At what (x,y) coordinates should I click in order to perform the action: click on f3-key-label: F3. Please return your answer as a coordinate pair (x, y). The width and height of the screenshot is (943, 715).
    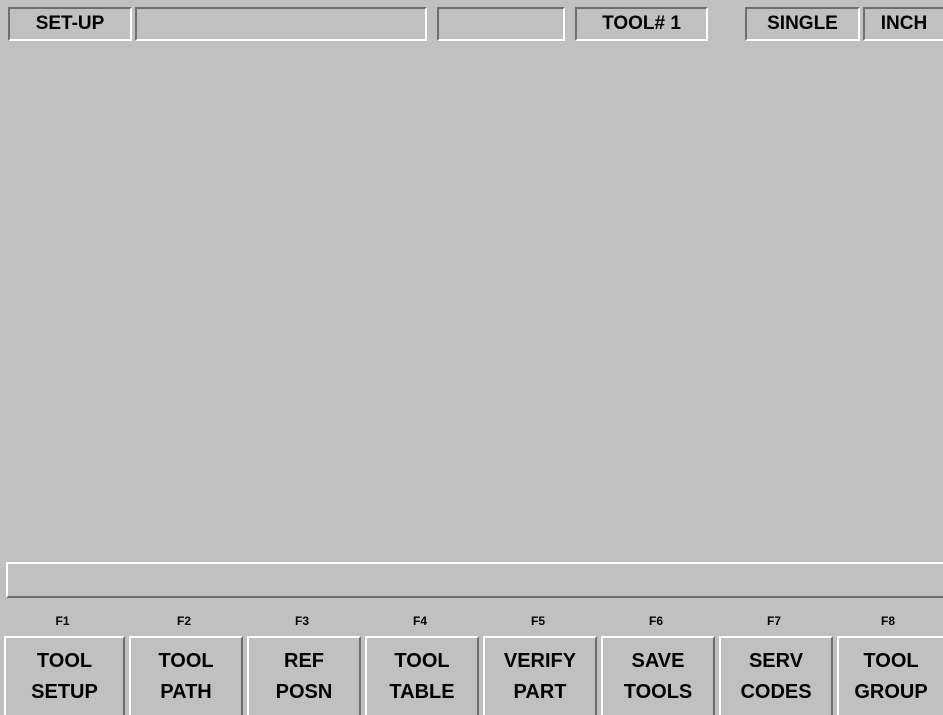
    Looking at the image, I should click on (301, 621).